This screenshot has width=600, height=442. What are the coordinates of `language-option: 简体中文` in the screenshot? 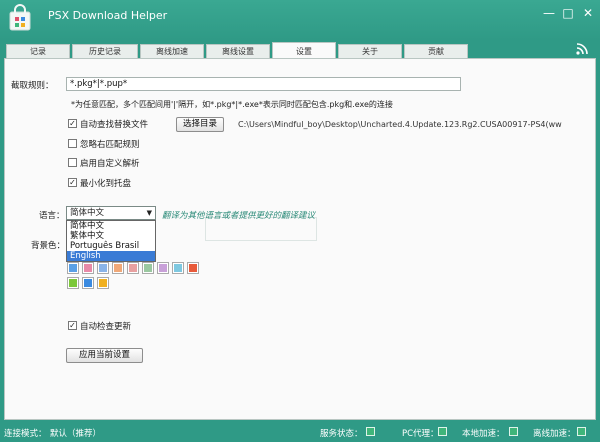 It's located at (111, 226).